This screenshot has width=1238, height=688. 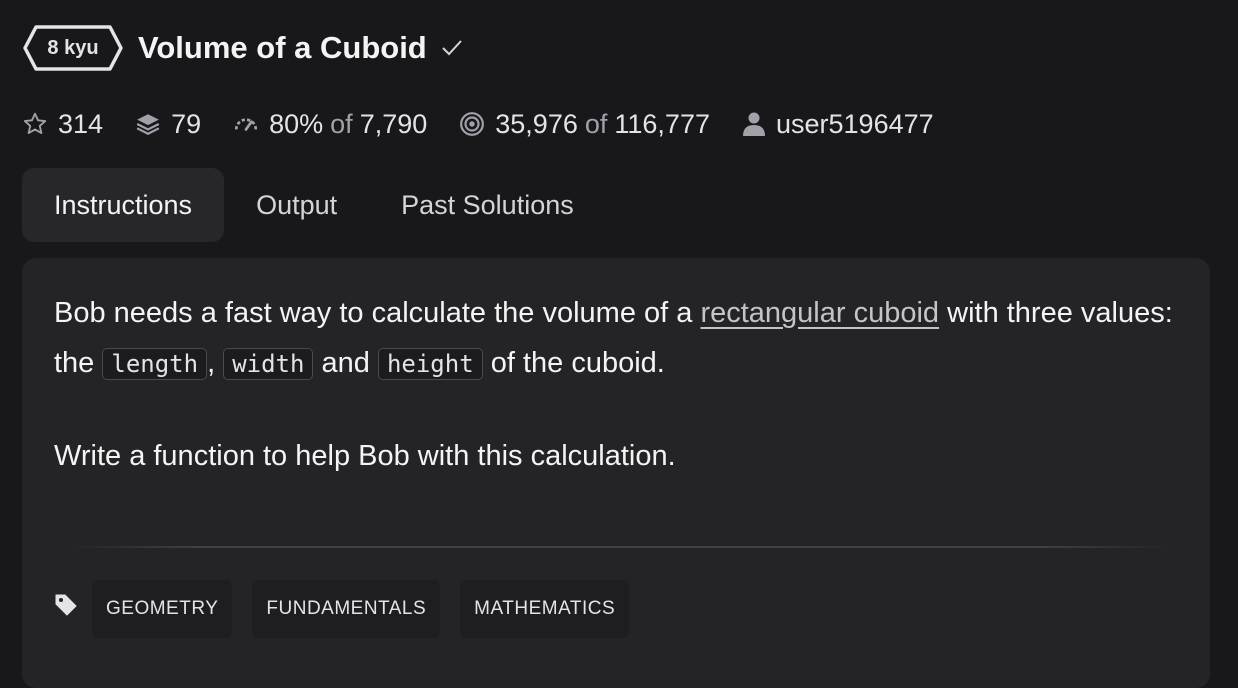 What do you see at coordinates (430, 364) in the screenshot?
I see `code-height: height` at bounding box center [430, 364].